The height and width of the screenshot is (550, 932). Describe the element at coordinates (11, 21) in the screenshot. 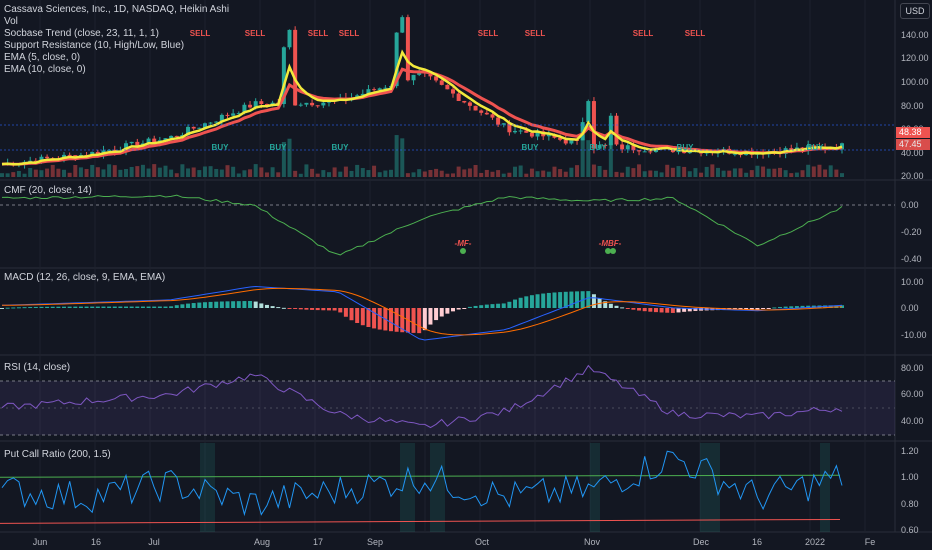

I see `indicator-vol: Vol` at that location.